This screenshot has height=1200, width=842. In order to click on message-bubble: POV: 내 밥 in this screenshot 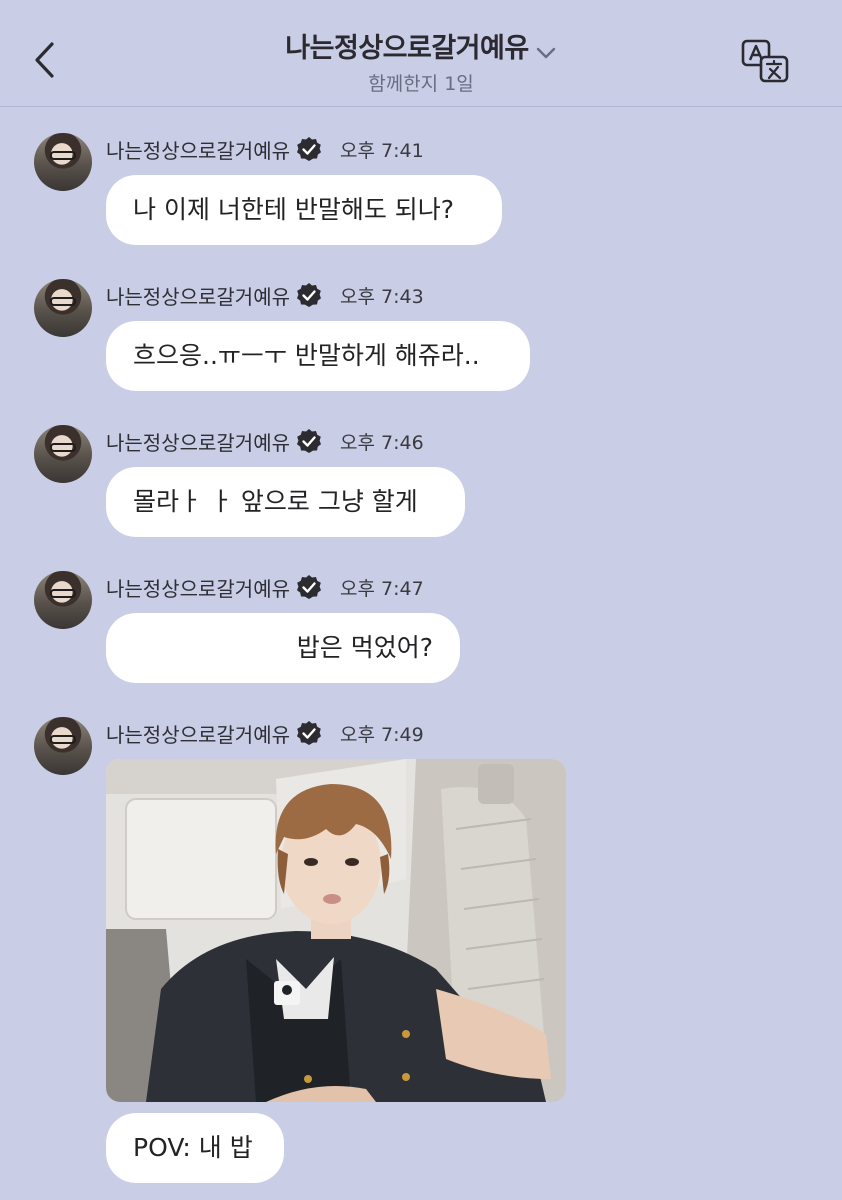, I will do `click(195, 1148)`.